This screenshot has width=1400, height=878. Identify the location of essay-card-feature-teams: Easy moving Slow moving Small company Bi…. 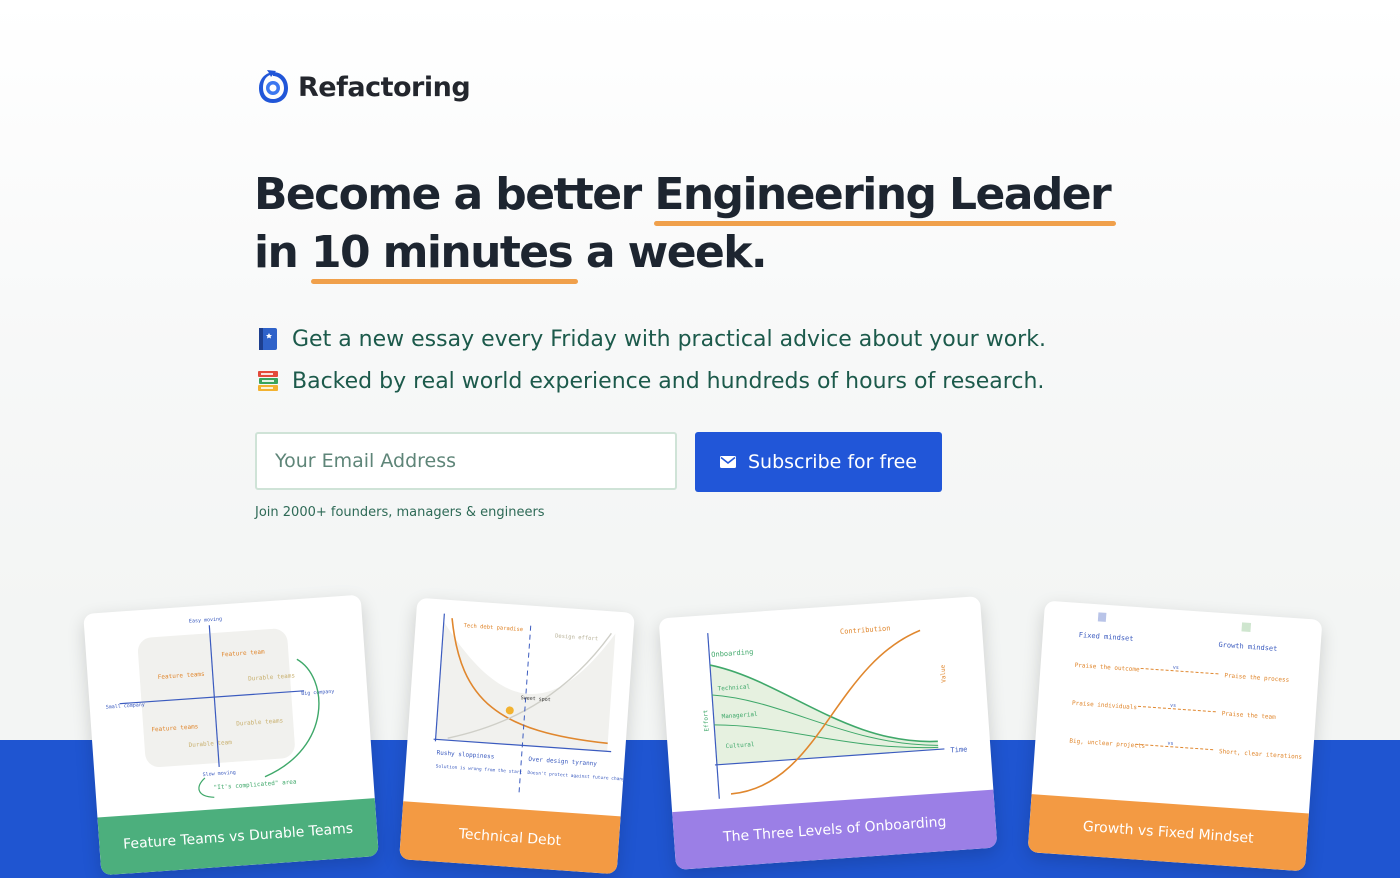
(231, 735).